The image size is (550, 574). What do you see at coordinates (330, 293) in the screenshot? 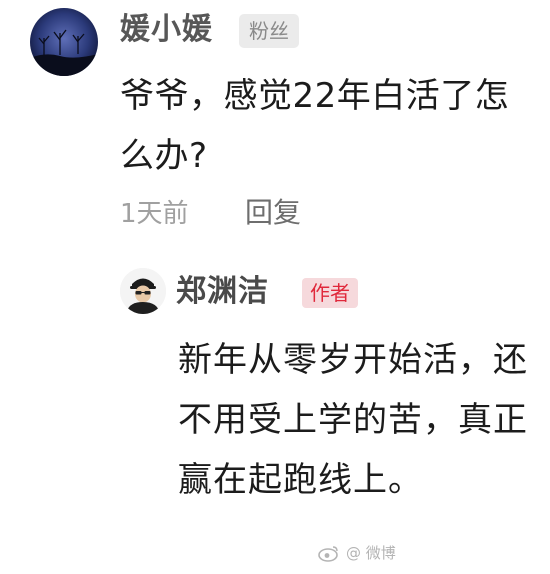
I see `author-badge: 作者` at bounding box center [330, 293].